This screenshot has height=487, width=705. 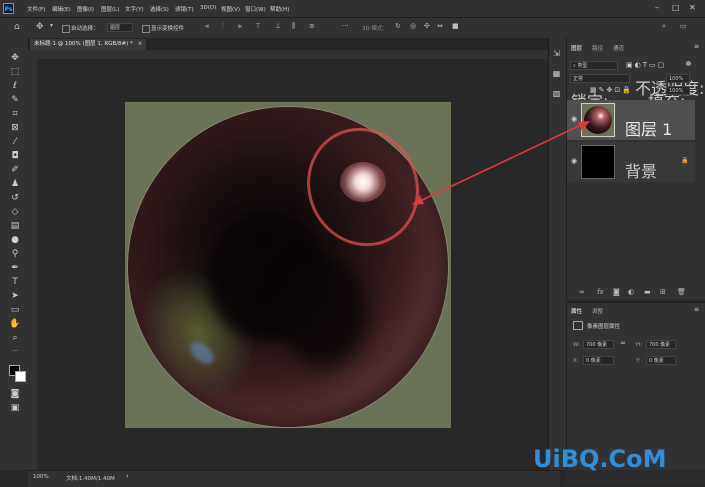 I want to click on gradient-tool-icon: ▤, so click(x=15, y=226).